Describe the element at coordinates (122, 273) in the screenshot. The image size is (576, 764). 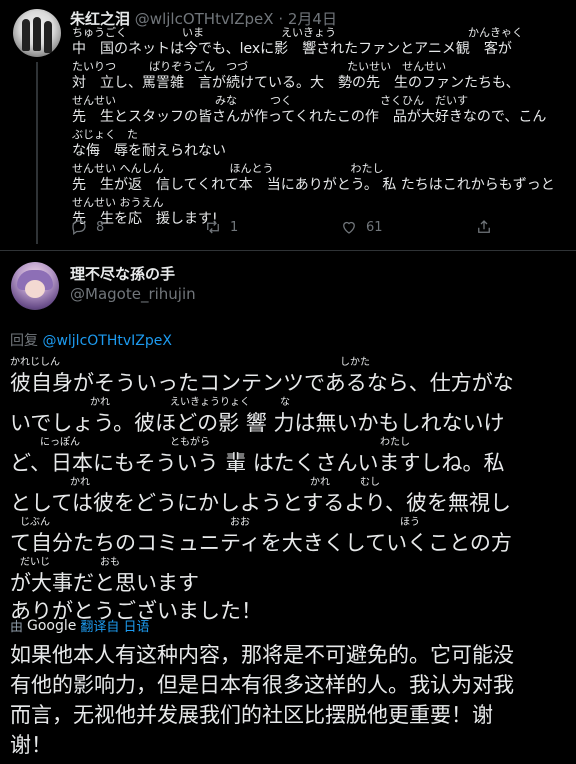
I see `author-name: 理不尽な孫の手` at that location.